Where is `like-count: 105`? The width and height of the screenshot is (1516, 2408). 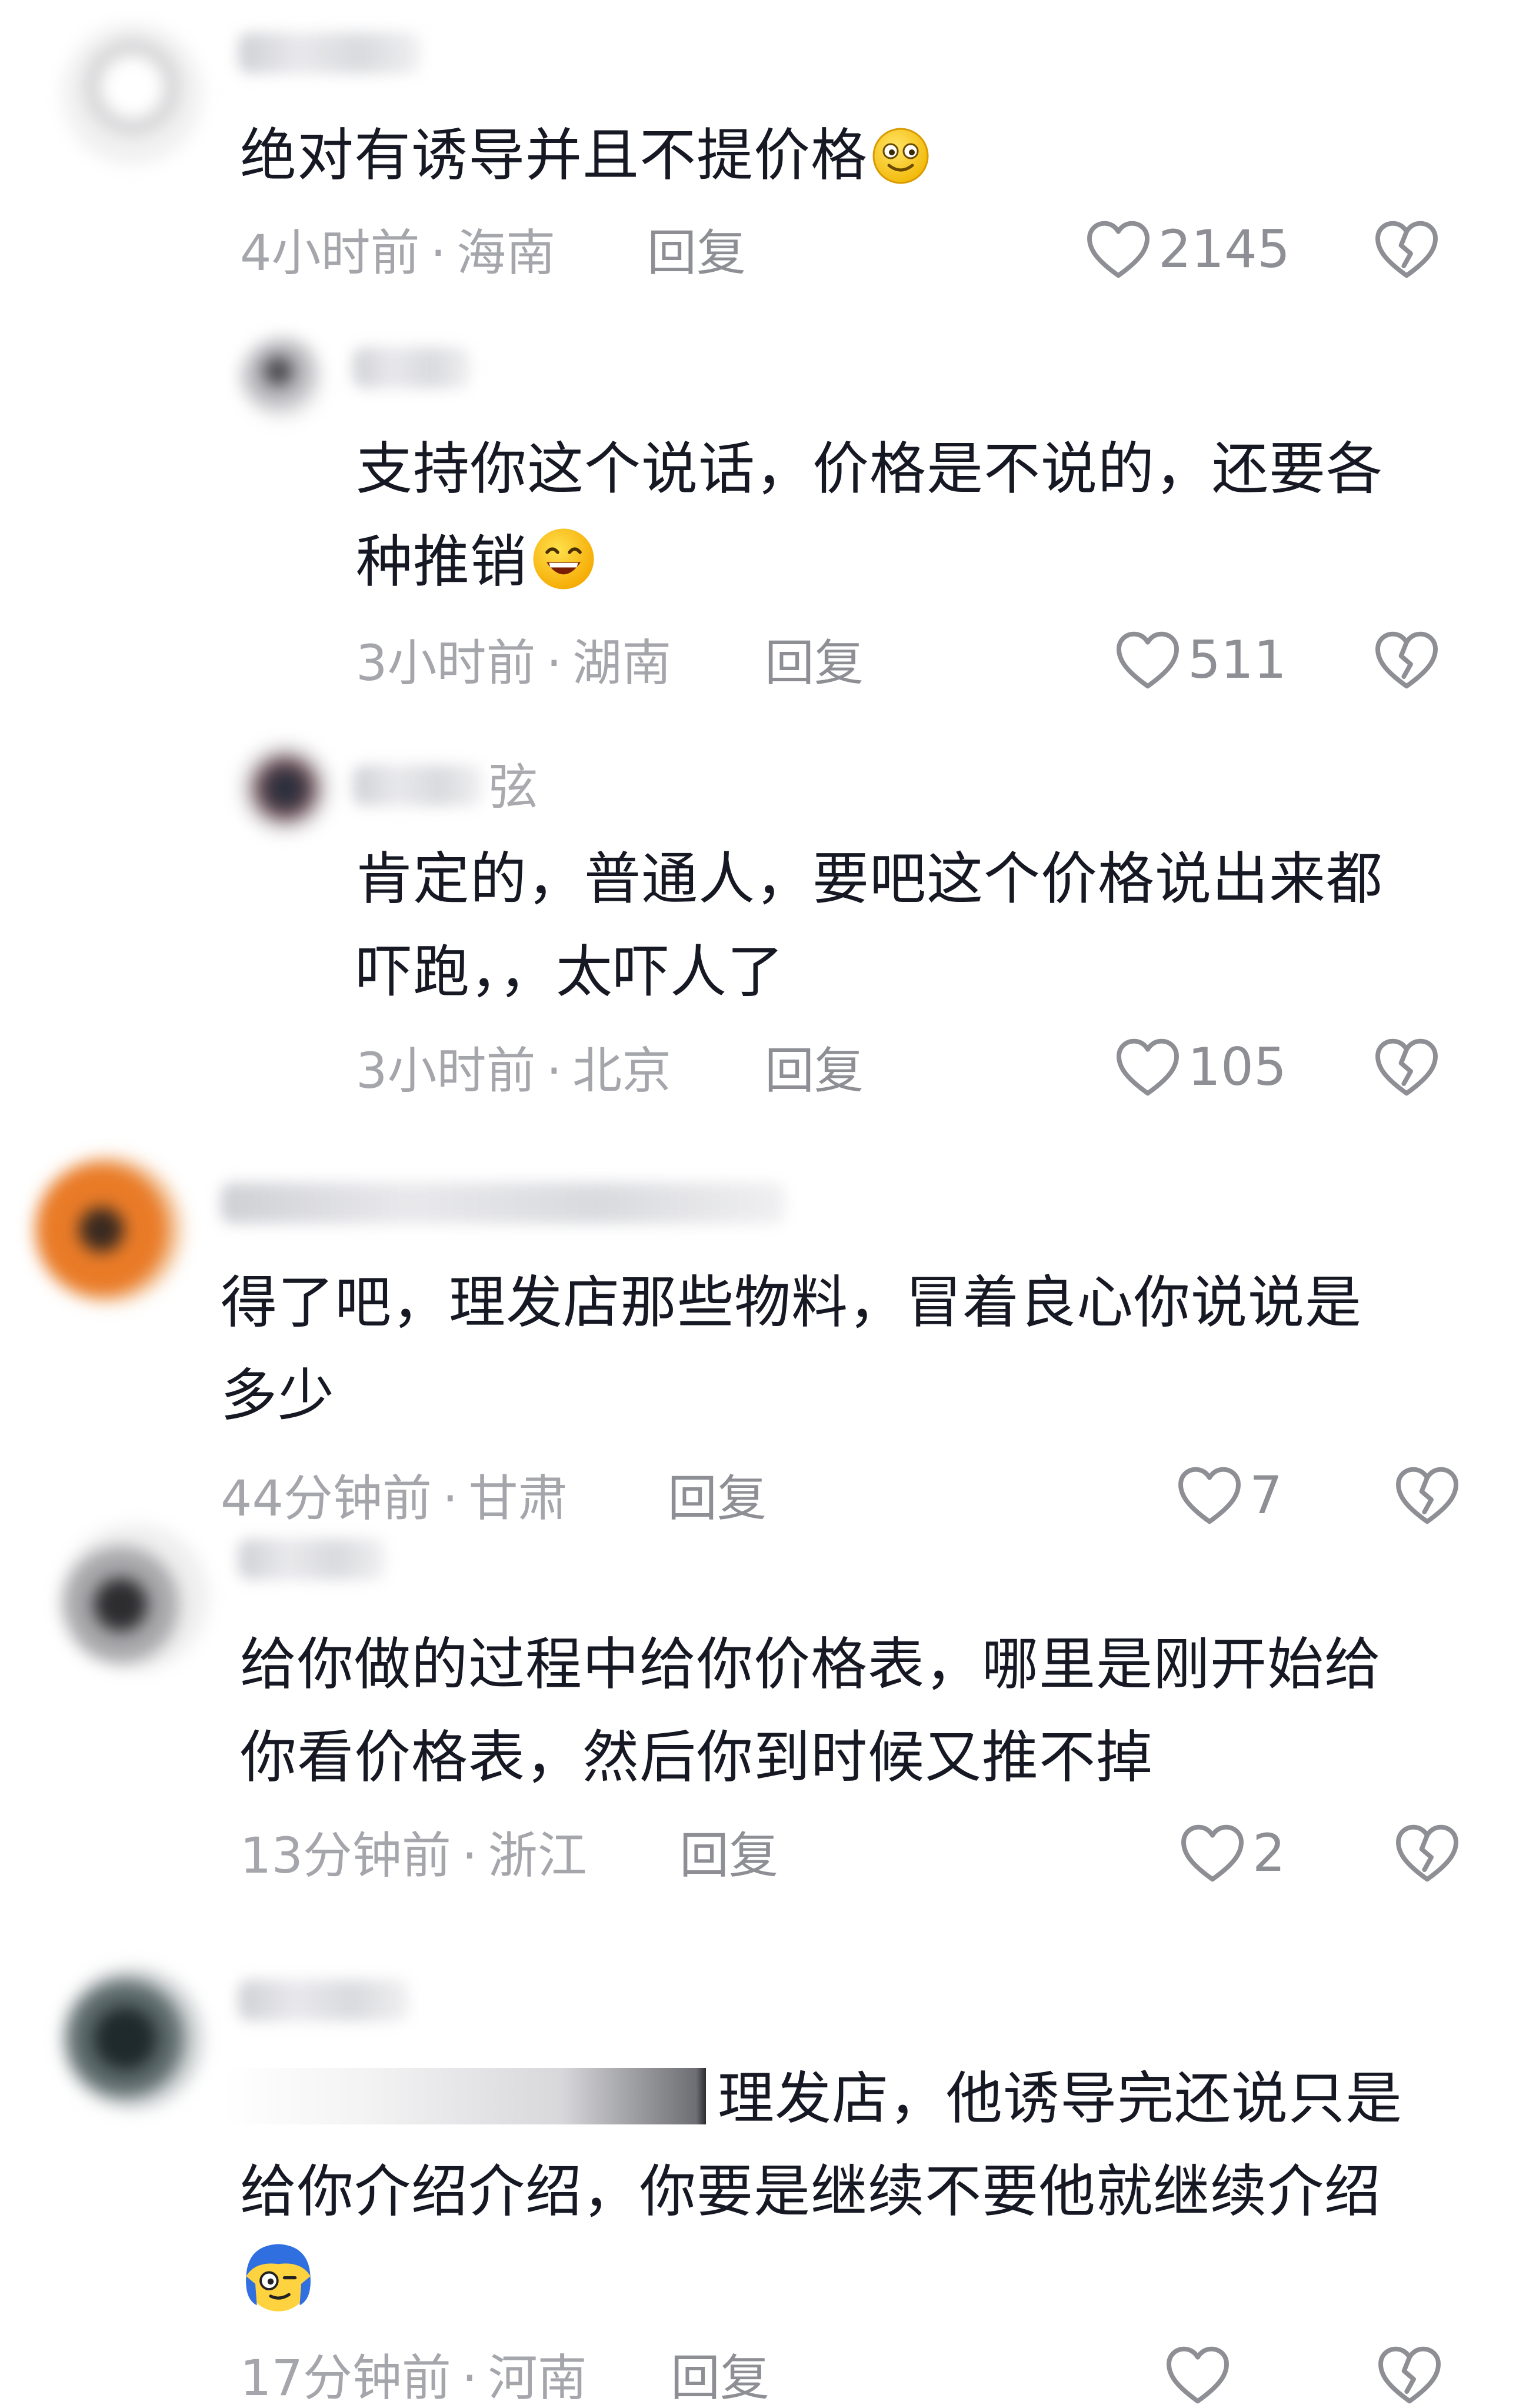
like-count: 105 is located at coordinates (1238, 1067).